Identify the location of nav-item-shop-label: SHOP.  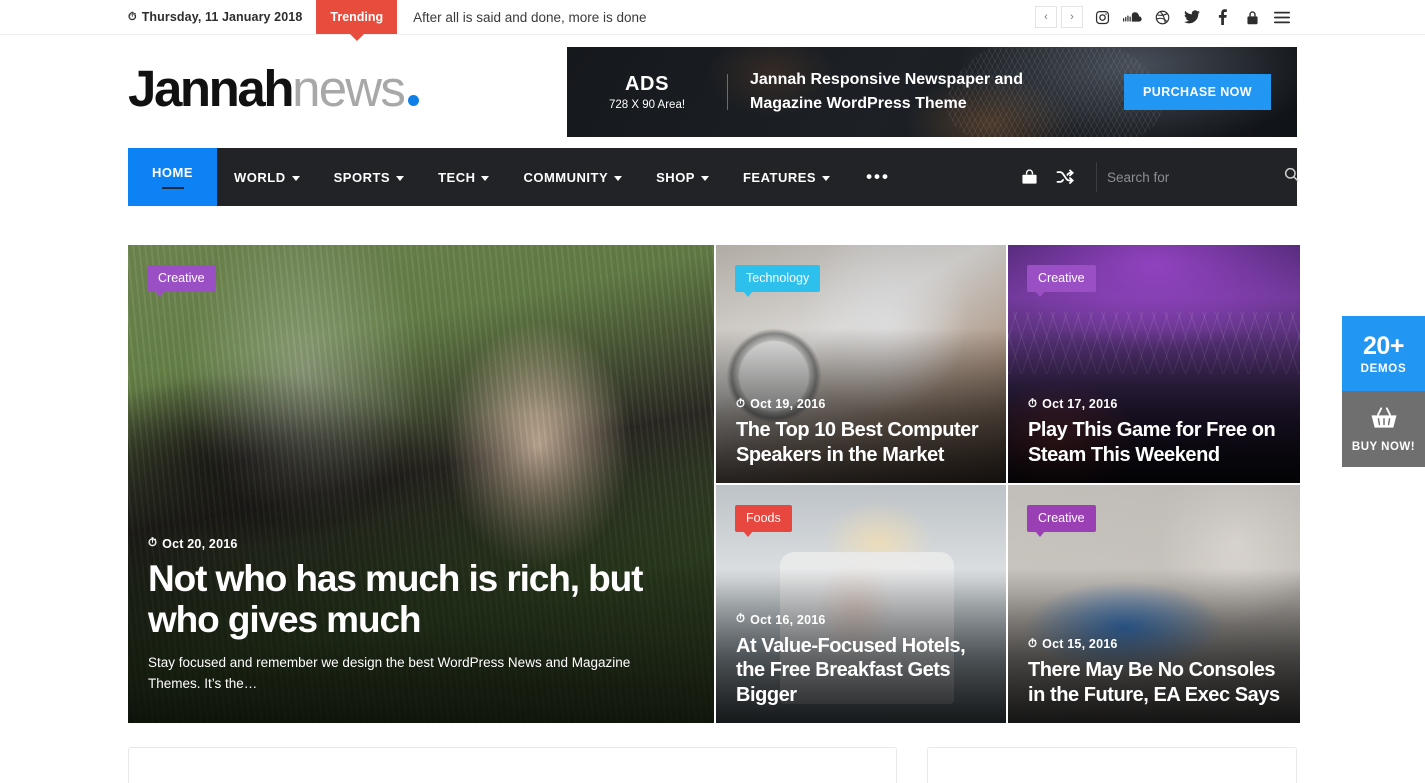
(675, 177).